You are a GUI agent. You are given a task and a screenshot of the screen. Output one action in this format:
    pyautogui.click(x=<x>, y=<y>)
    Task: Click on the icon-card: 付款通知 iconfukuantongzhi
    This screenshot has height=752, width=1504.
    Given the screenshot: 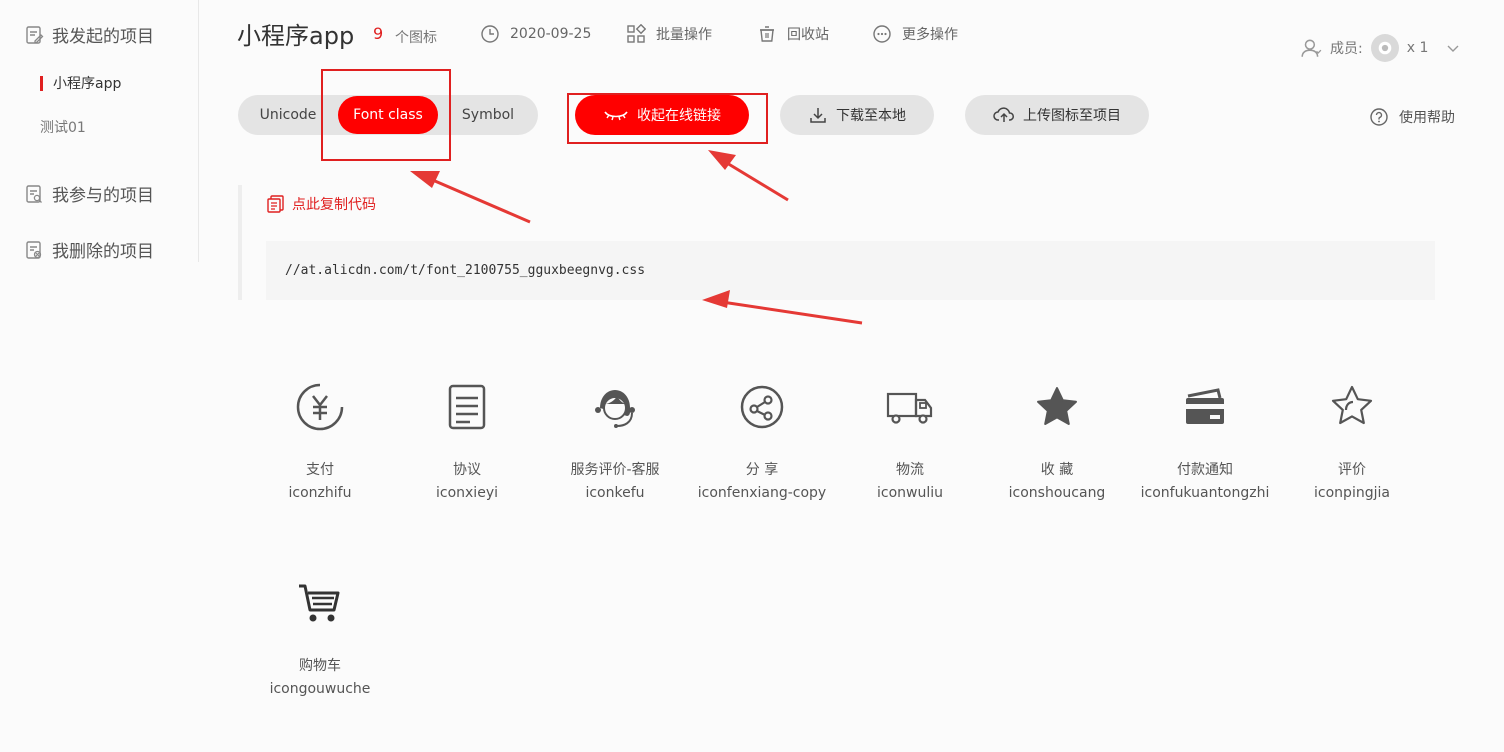 What is the action you would take?
    pyautogui.click(x=1205, y=439)
    